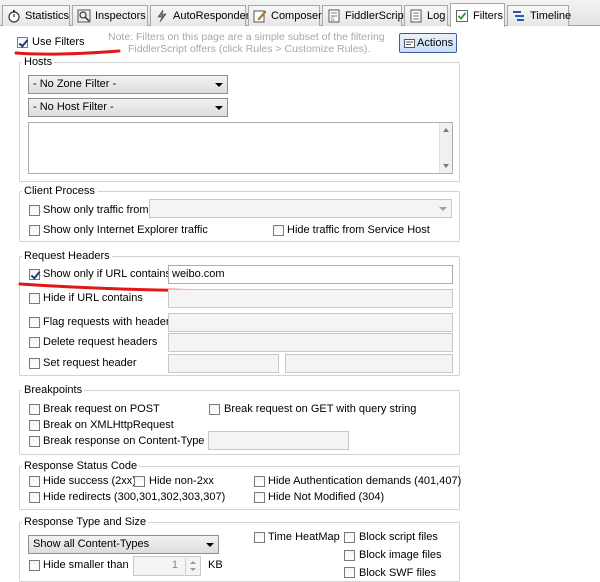 This screenshot has width=600, height=582. I want to click on block-script-checkbox, so click(349, 537).